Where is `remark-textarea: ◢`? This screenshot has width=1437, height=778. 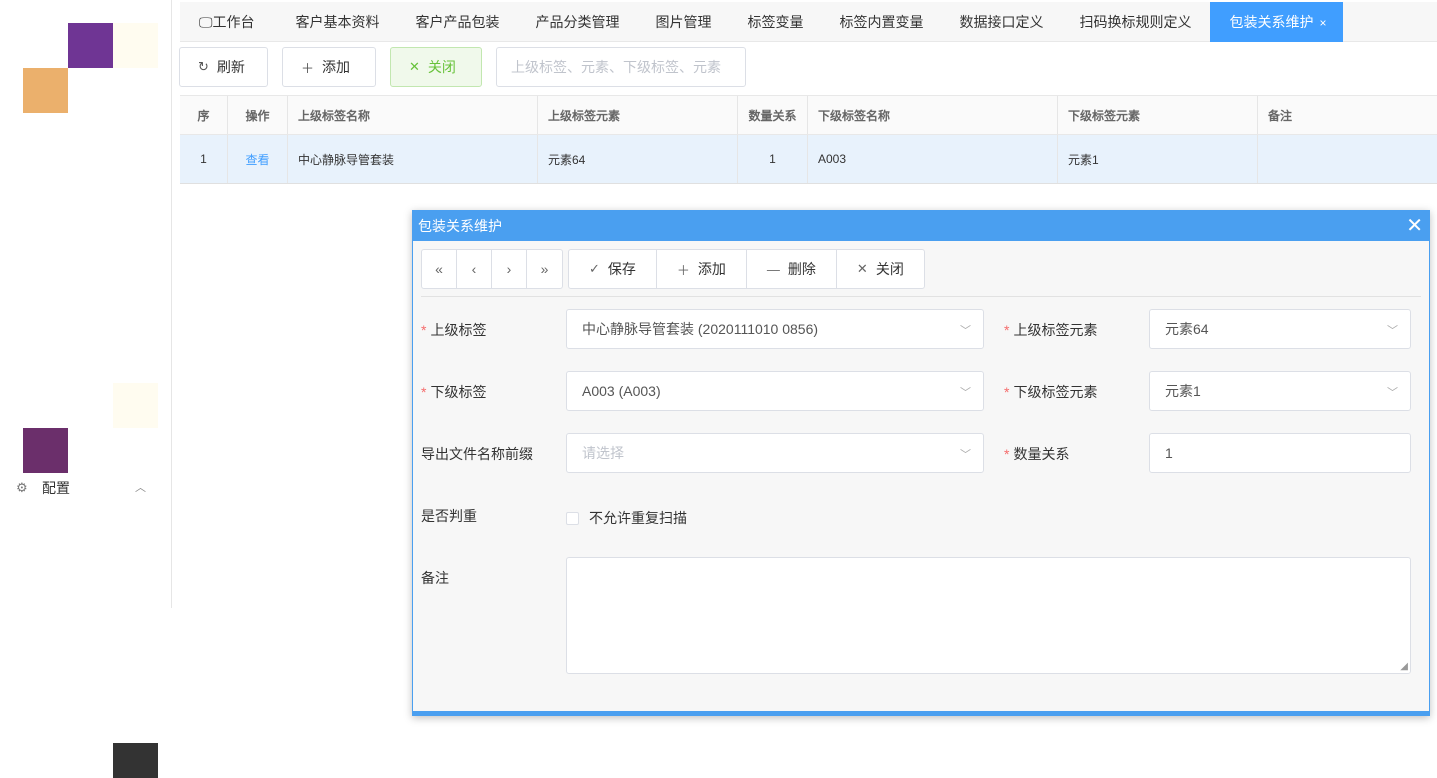
remark-textarea: ◢ is located at coordinates (988, 615).